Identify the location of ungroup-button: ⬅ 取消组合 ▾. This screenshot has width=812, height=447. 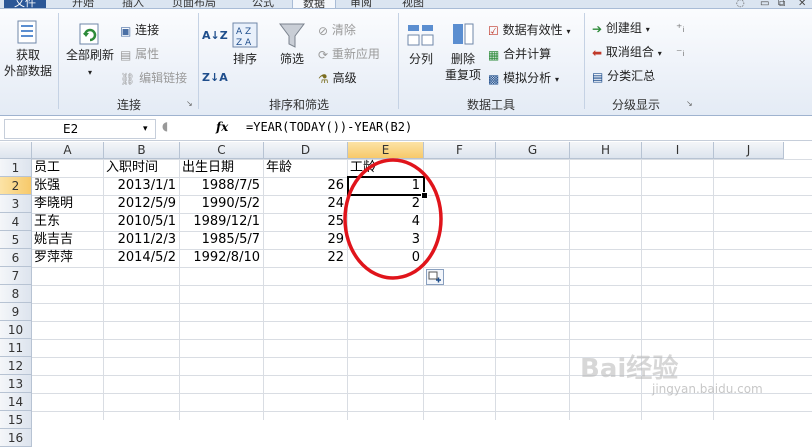
(627, 52).